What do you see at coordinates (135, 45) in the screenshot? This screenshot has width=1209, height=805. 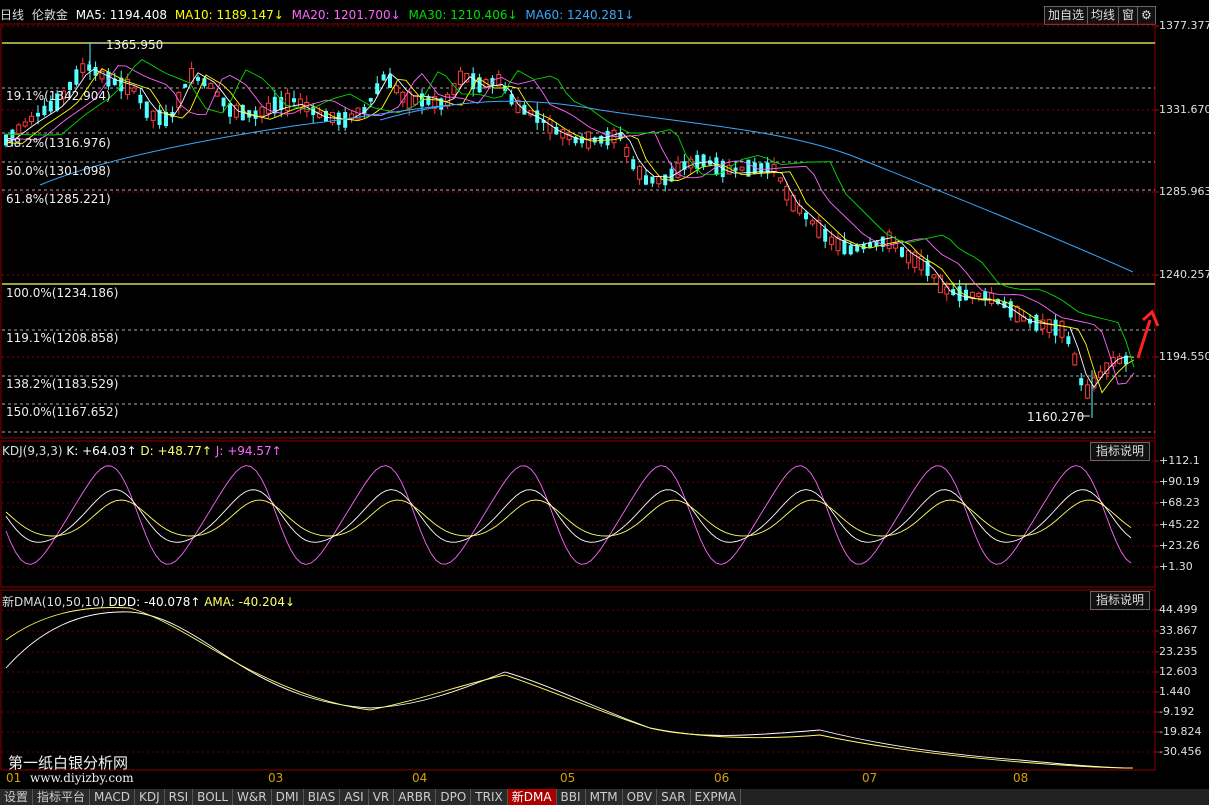 I see `high-annotation: 1365.950` at bounding box center [135, 45].